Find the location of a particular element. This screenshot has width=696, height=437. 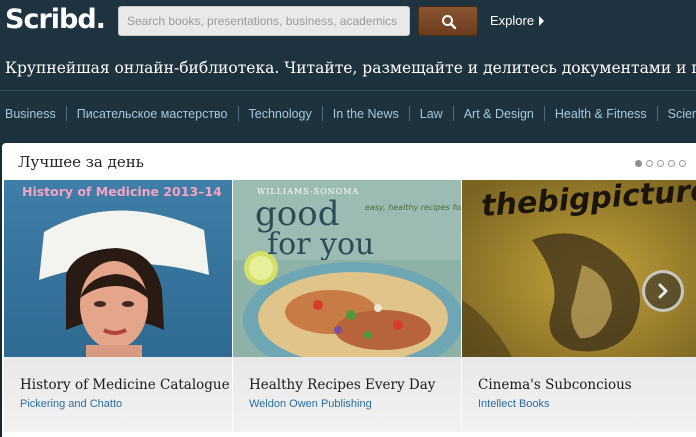

search-icon is located at coordinates (449, 22).